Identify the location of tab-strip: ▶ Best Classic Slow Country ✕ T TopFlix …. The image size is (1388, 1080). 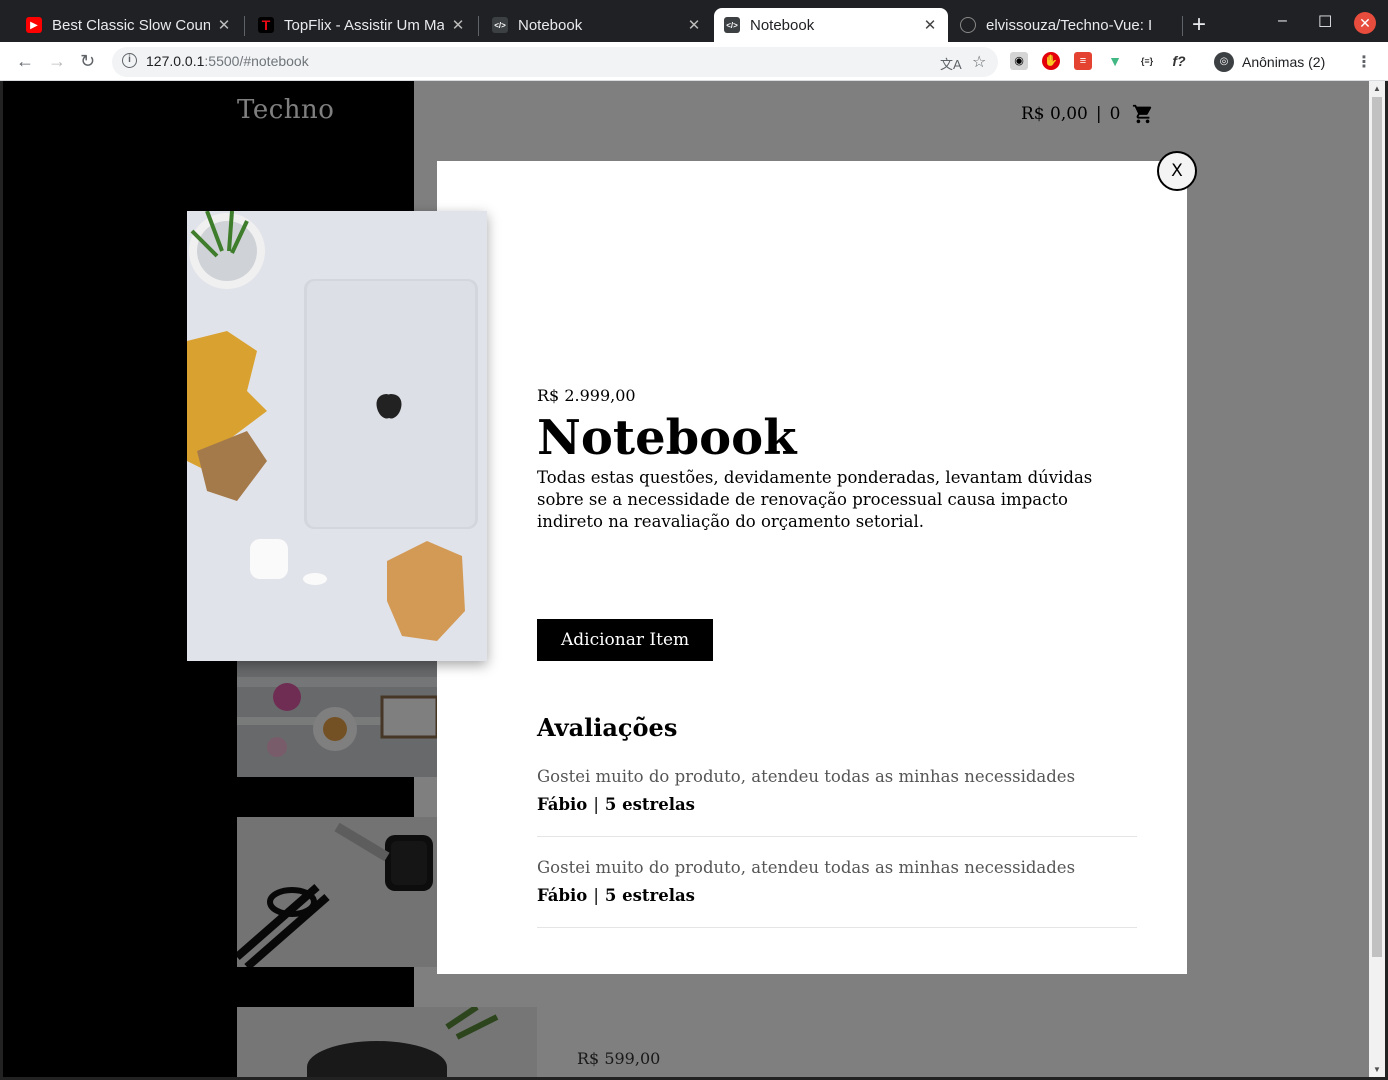
(694, 21).